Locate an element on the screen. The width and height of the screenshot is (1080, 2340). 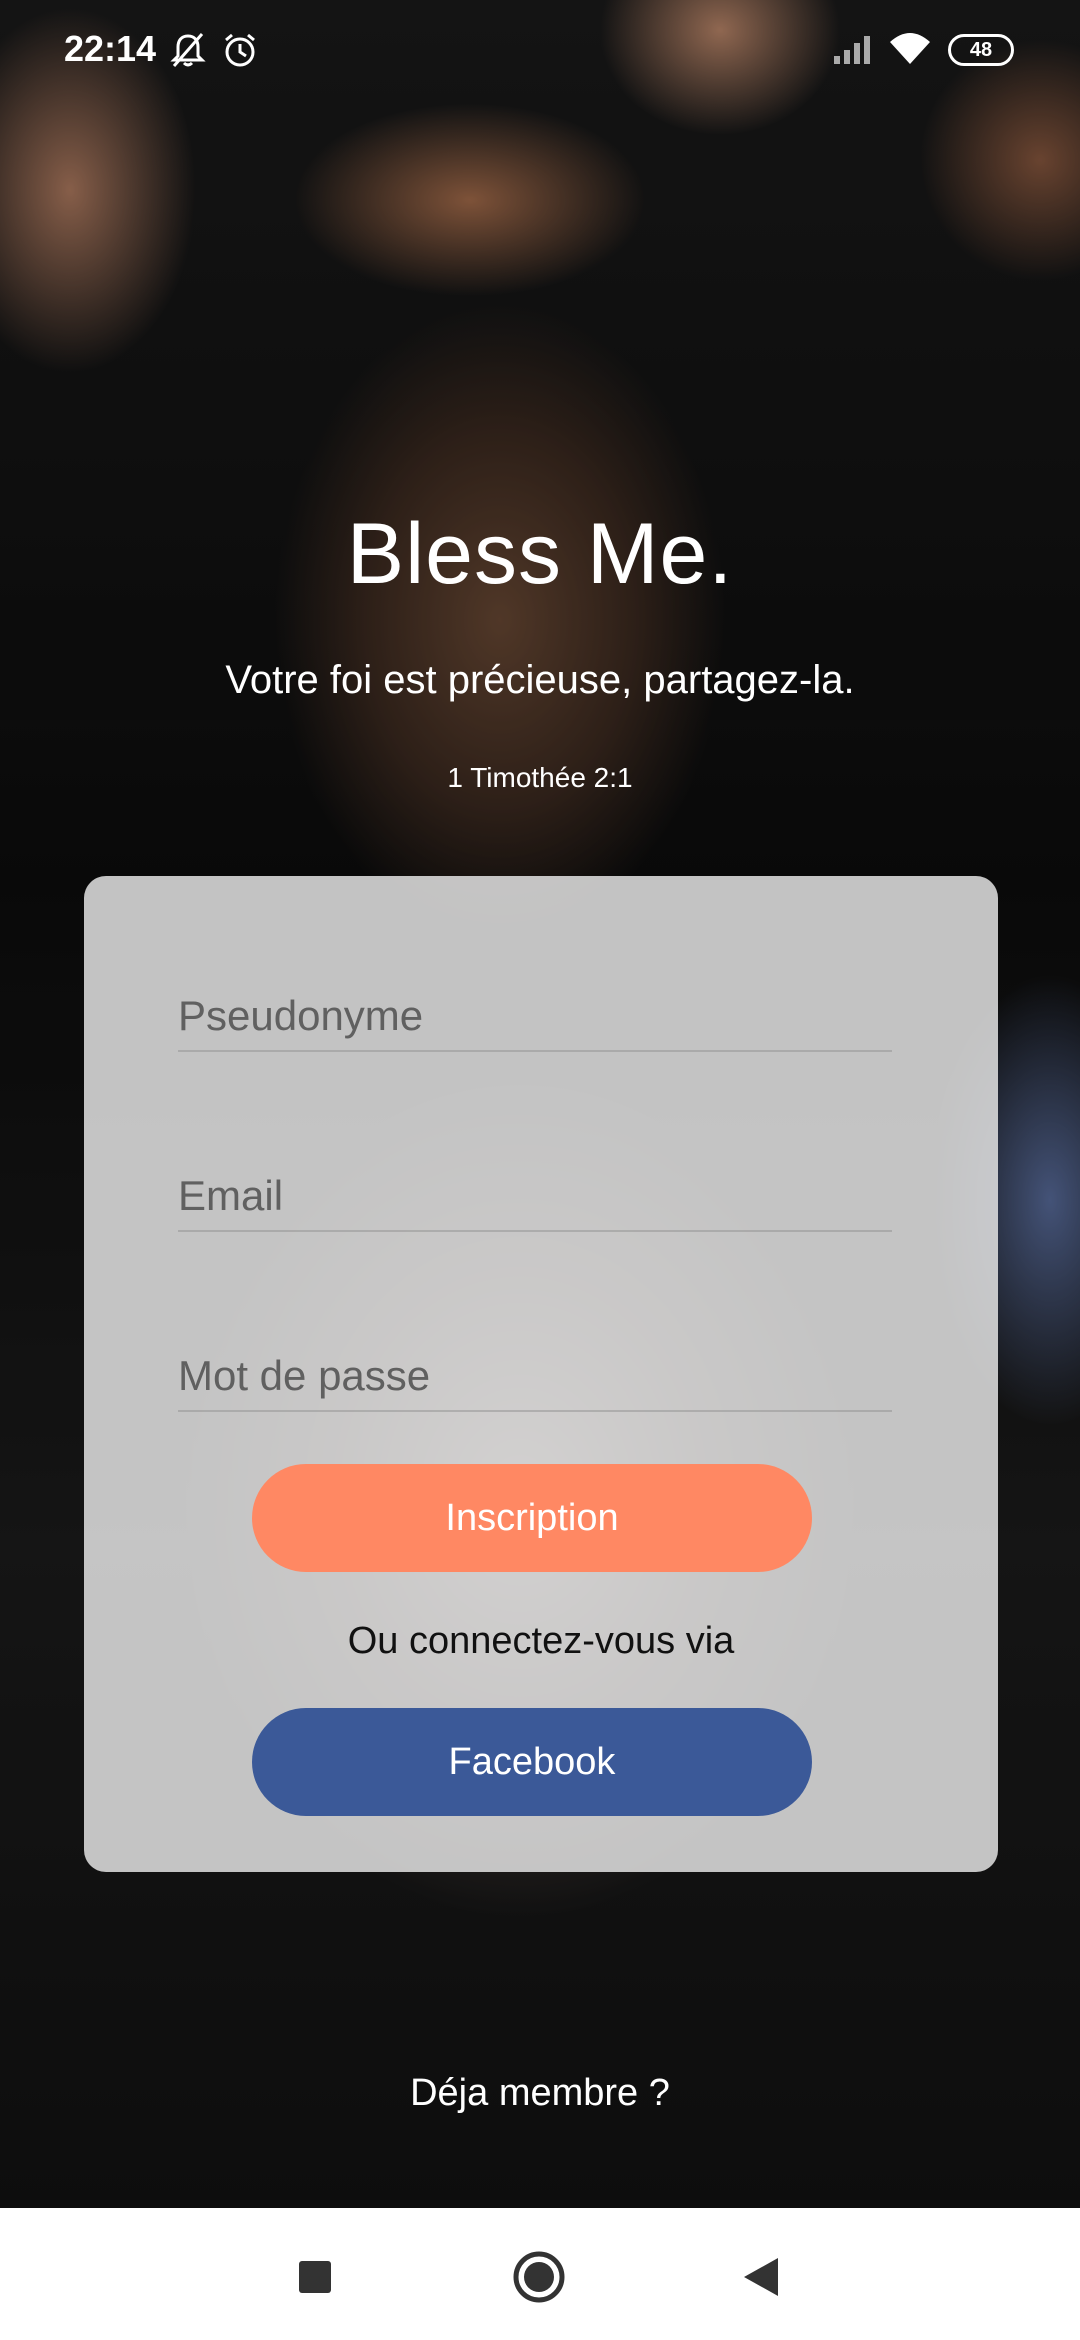
already-member-link: Déja membre ? is located at coordinates (540, 2093).